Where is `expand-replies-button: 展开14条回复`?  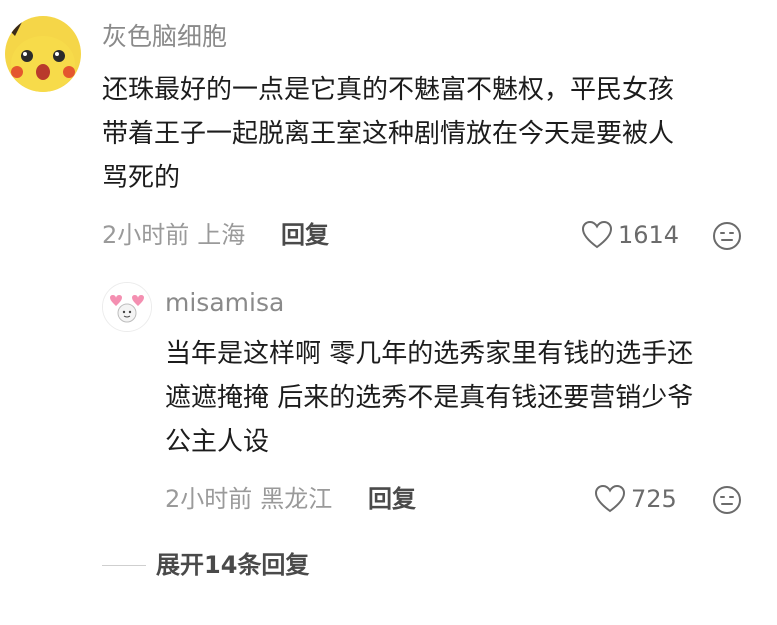
expand-replies-button: 展开14条回复 is located at coordinates (205, 565).